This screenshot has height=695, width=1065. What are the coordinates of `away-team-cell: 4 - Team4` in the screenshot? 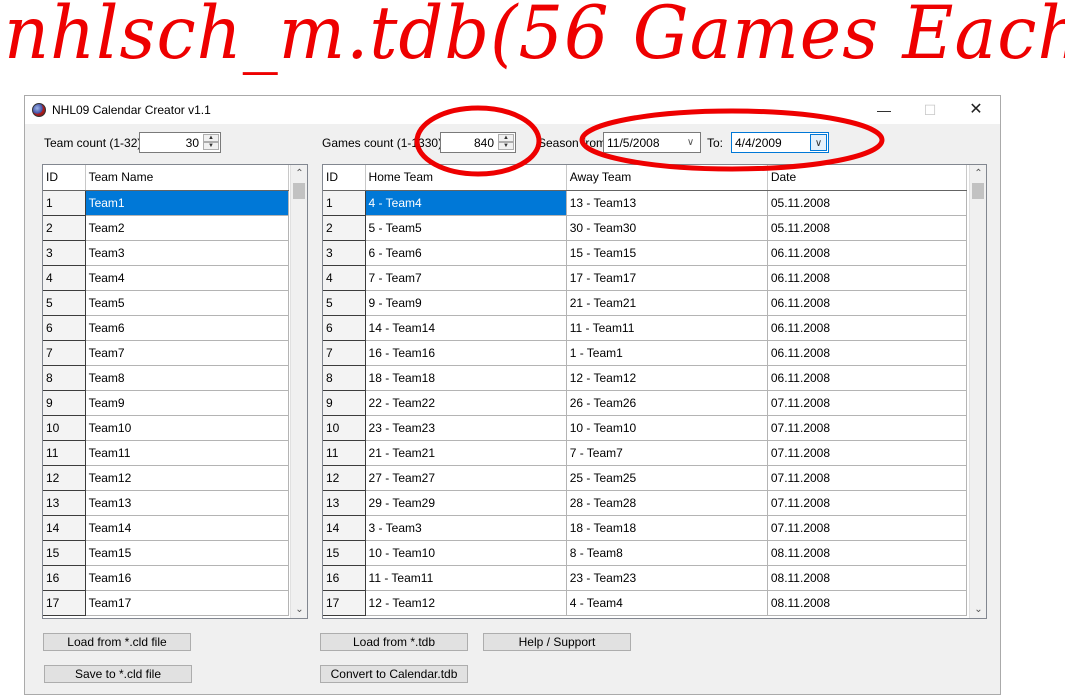 It's located at (667, 603).